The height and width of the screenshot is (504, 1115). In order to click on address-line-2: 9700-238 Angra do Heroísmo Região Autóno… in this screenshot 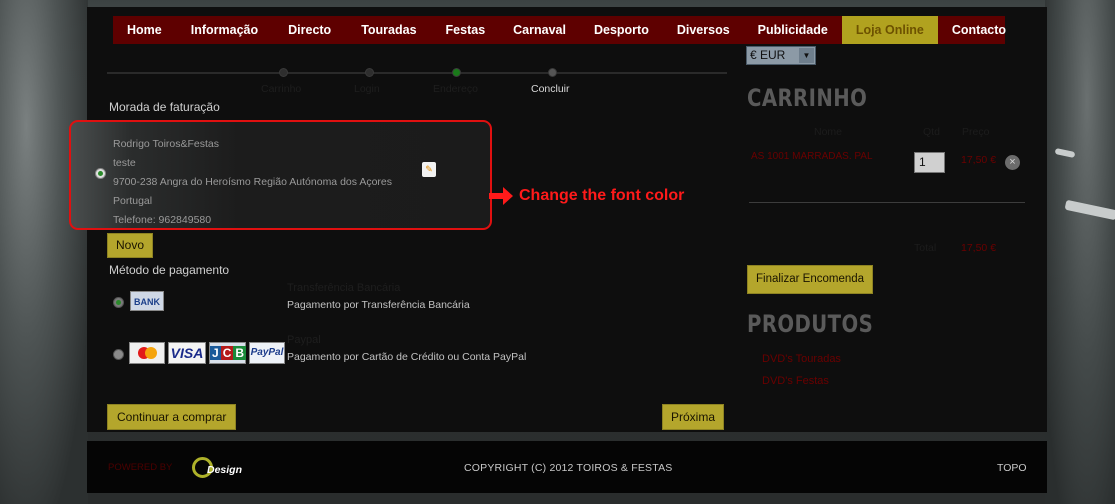, I will do `click(253, 182)`.